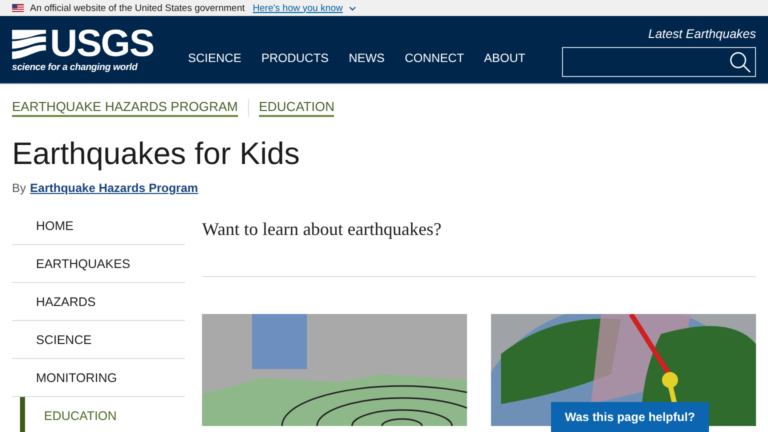 The height and width of the screenshot is (432, 768). Describe the element at coordinates (19, 188) in the screenshot. I see `byline-label: By` at that location.